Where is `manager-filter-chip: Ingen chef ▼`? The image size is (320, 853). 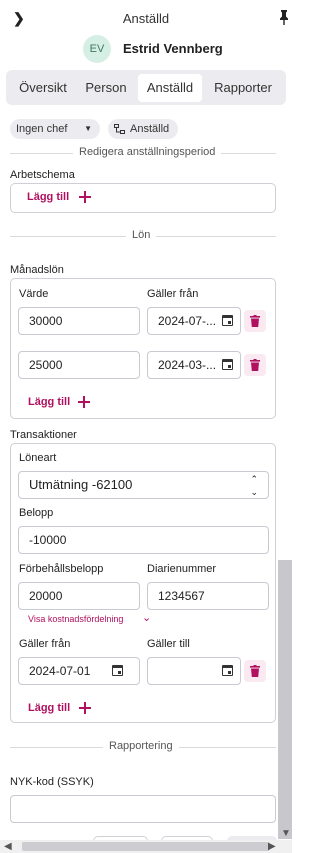
manager-filter-chip: Ingen chef ▼ is located at coordinates (55, 129).